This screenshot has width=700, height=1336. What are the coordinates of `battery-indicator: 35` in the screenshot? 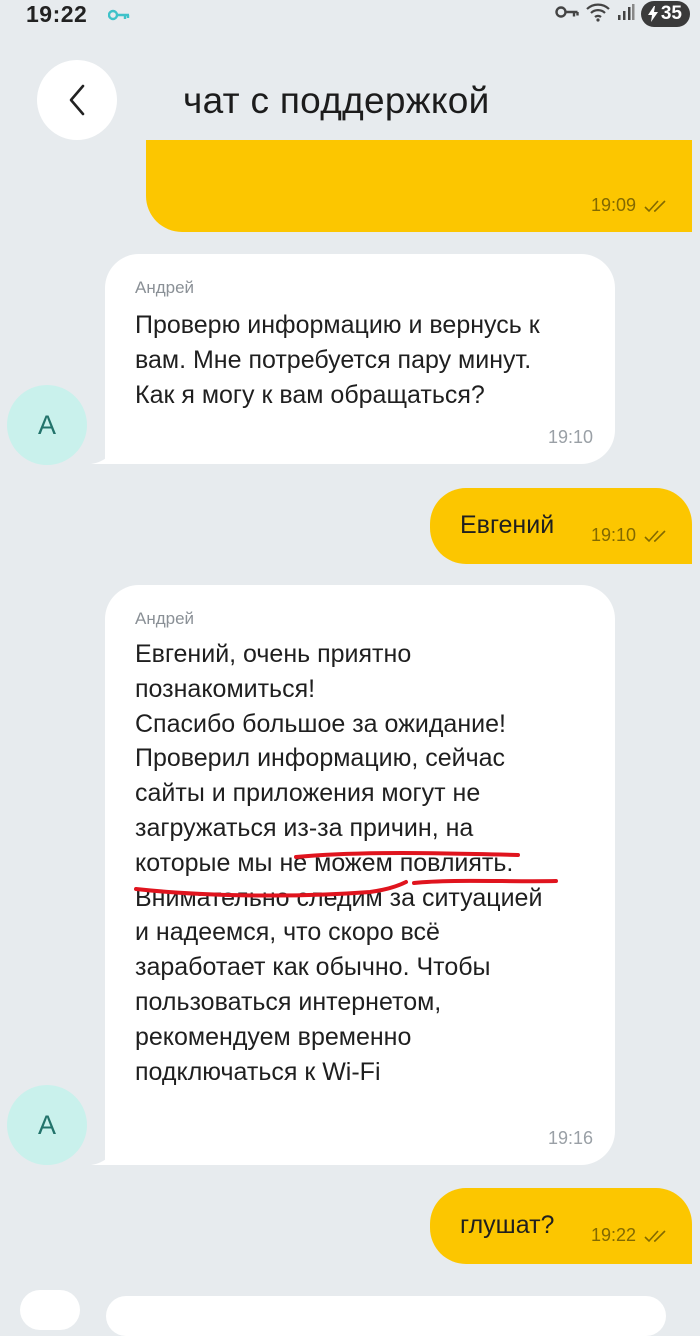 It's located at (665, 14).